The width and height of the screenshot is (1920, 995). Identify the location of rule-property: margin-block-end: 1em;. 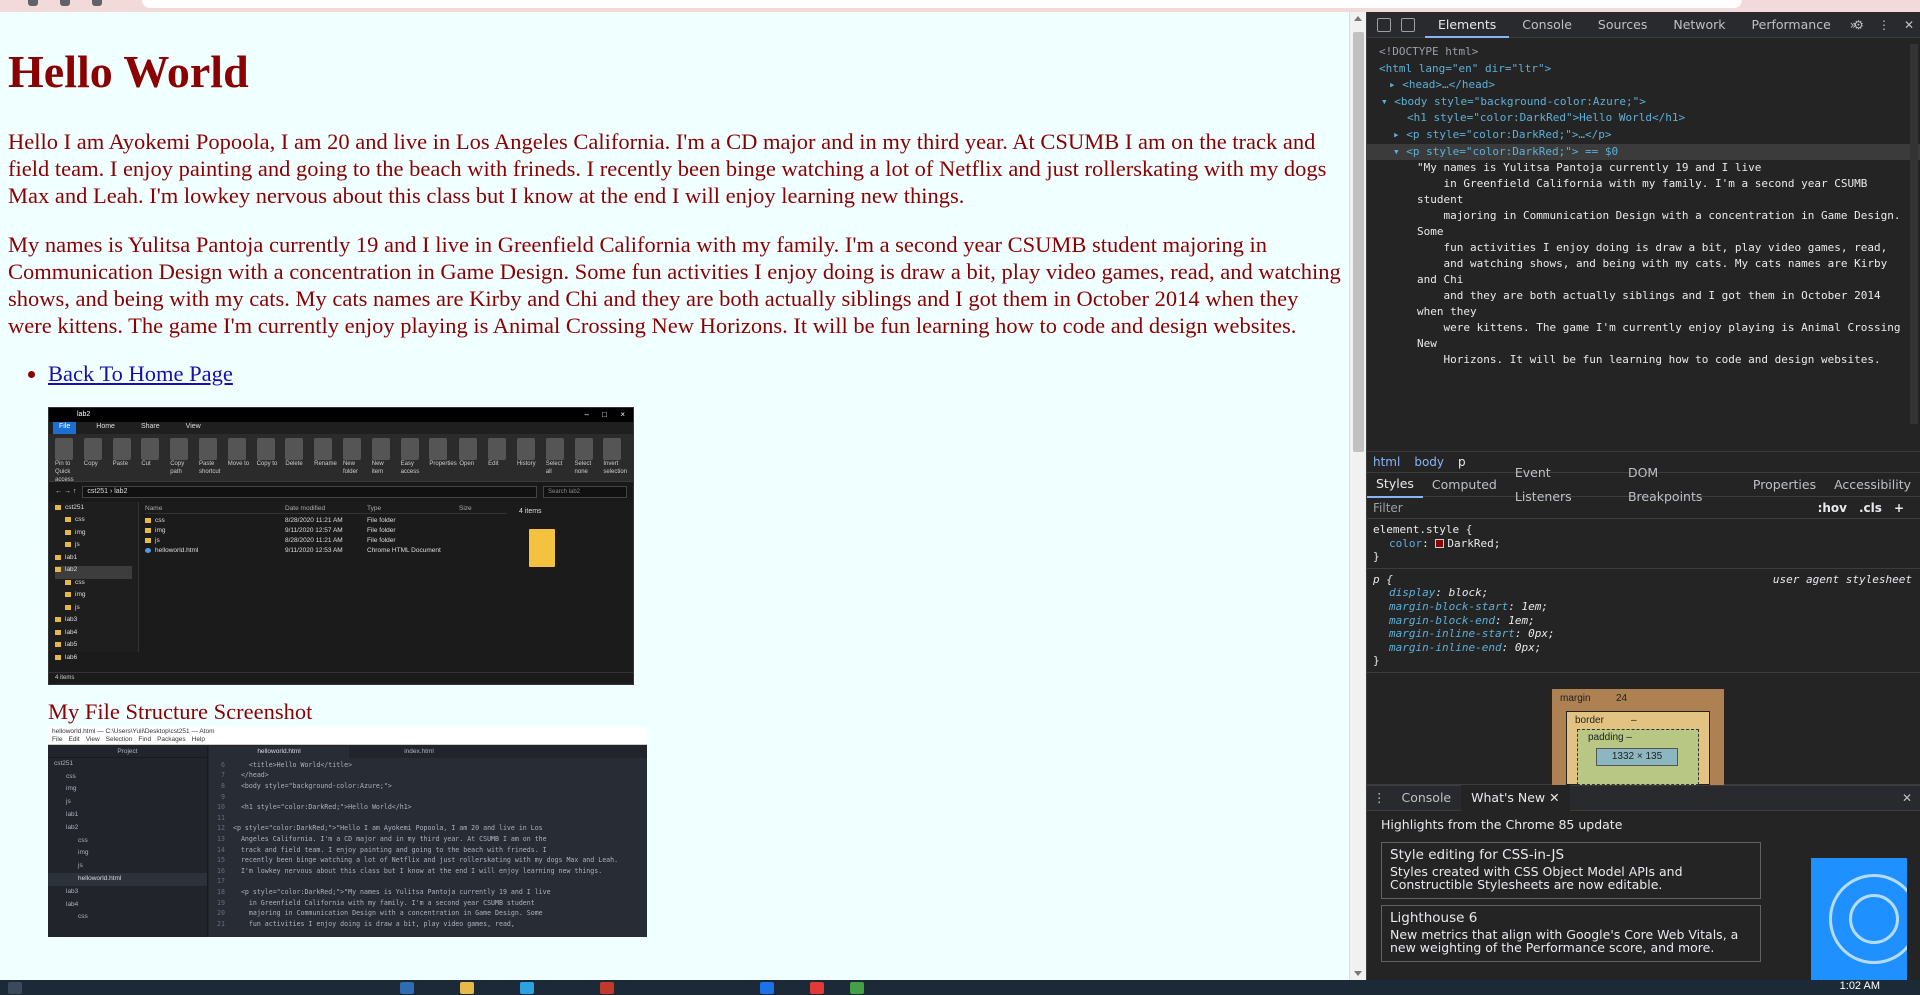
(1643, 621).